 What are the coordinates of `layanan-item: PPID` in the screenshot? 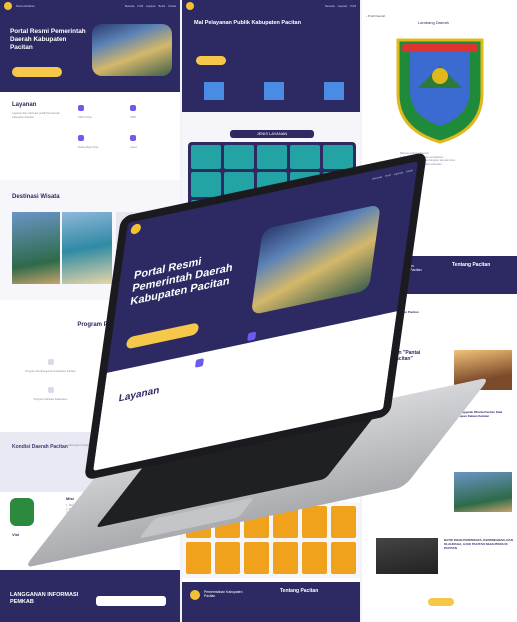 It's located at (152, 109).